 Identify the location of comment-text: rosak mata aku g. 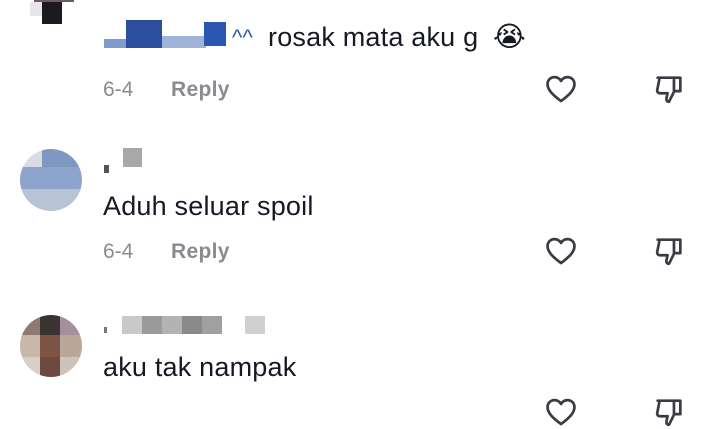
(373, 37).